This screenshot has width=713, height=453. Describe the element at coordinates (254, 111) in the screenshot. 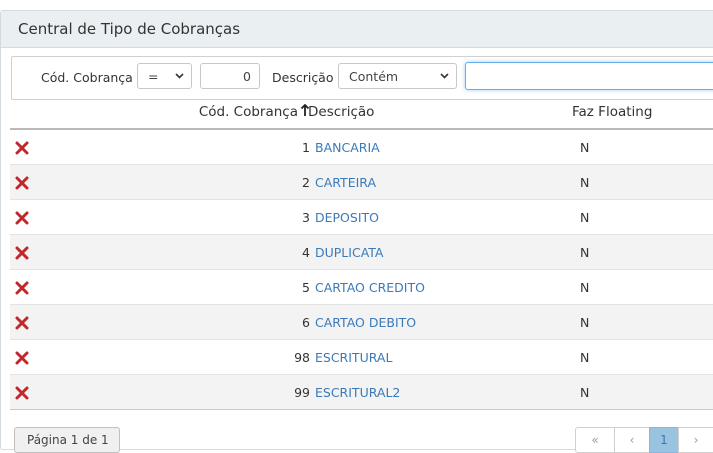

I see `column-header-code: Cód. Cobrança` at that location.